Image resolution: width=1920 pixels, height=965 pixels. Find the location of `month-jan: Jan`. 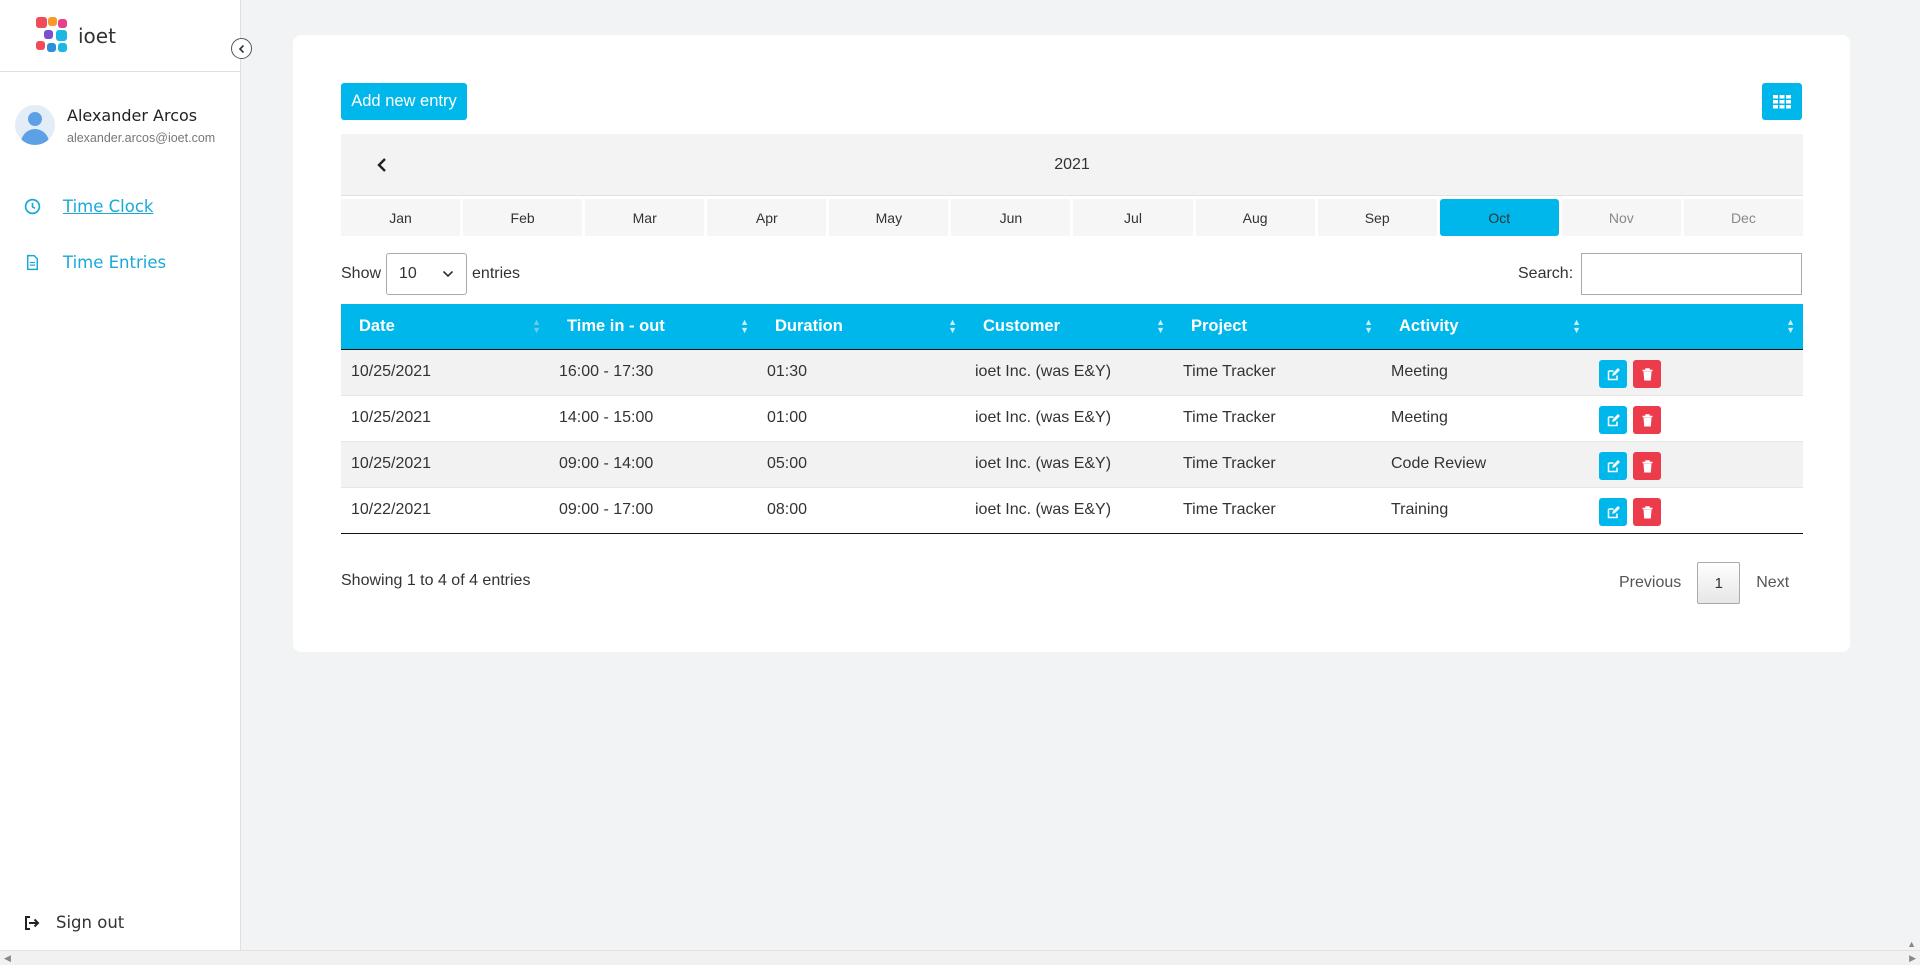

month-jan: Jan is located at coordinates (401, 217).